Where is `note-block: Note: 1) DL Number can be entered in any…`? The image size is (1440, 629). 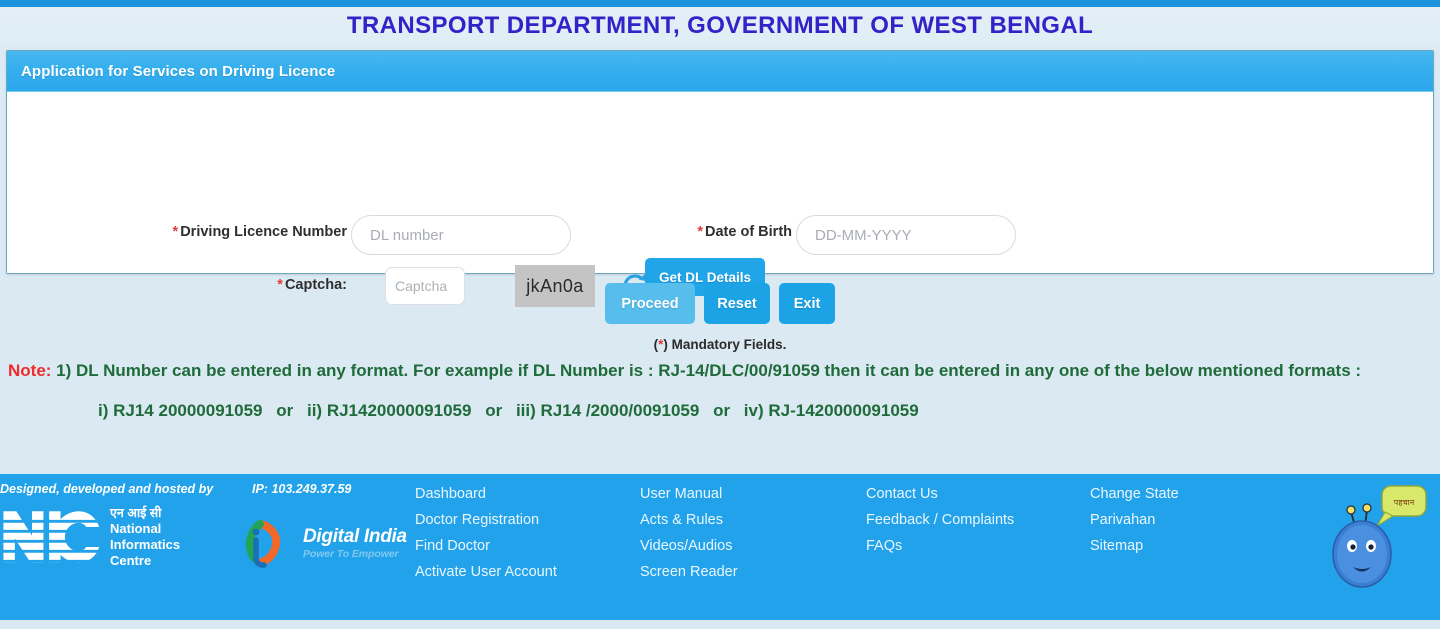 note-block: Note: 1) DL Number can be entered in any… is located at coordinates (718, 391).